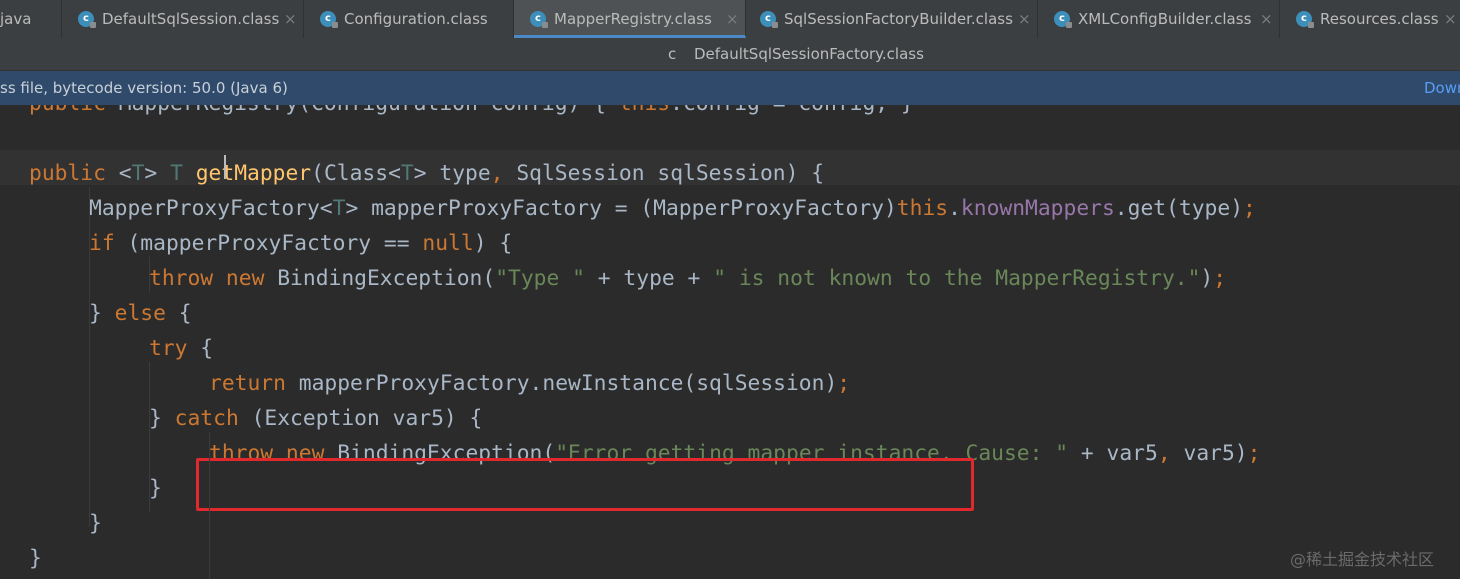  I want to click on code-token: ), so click(1207, 278).